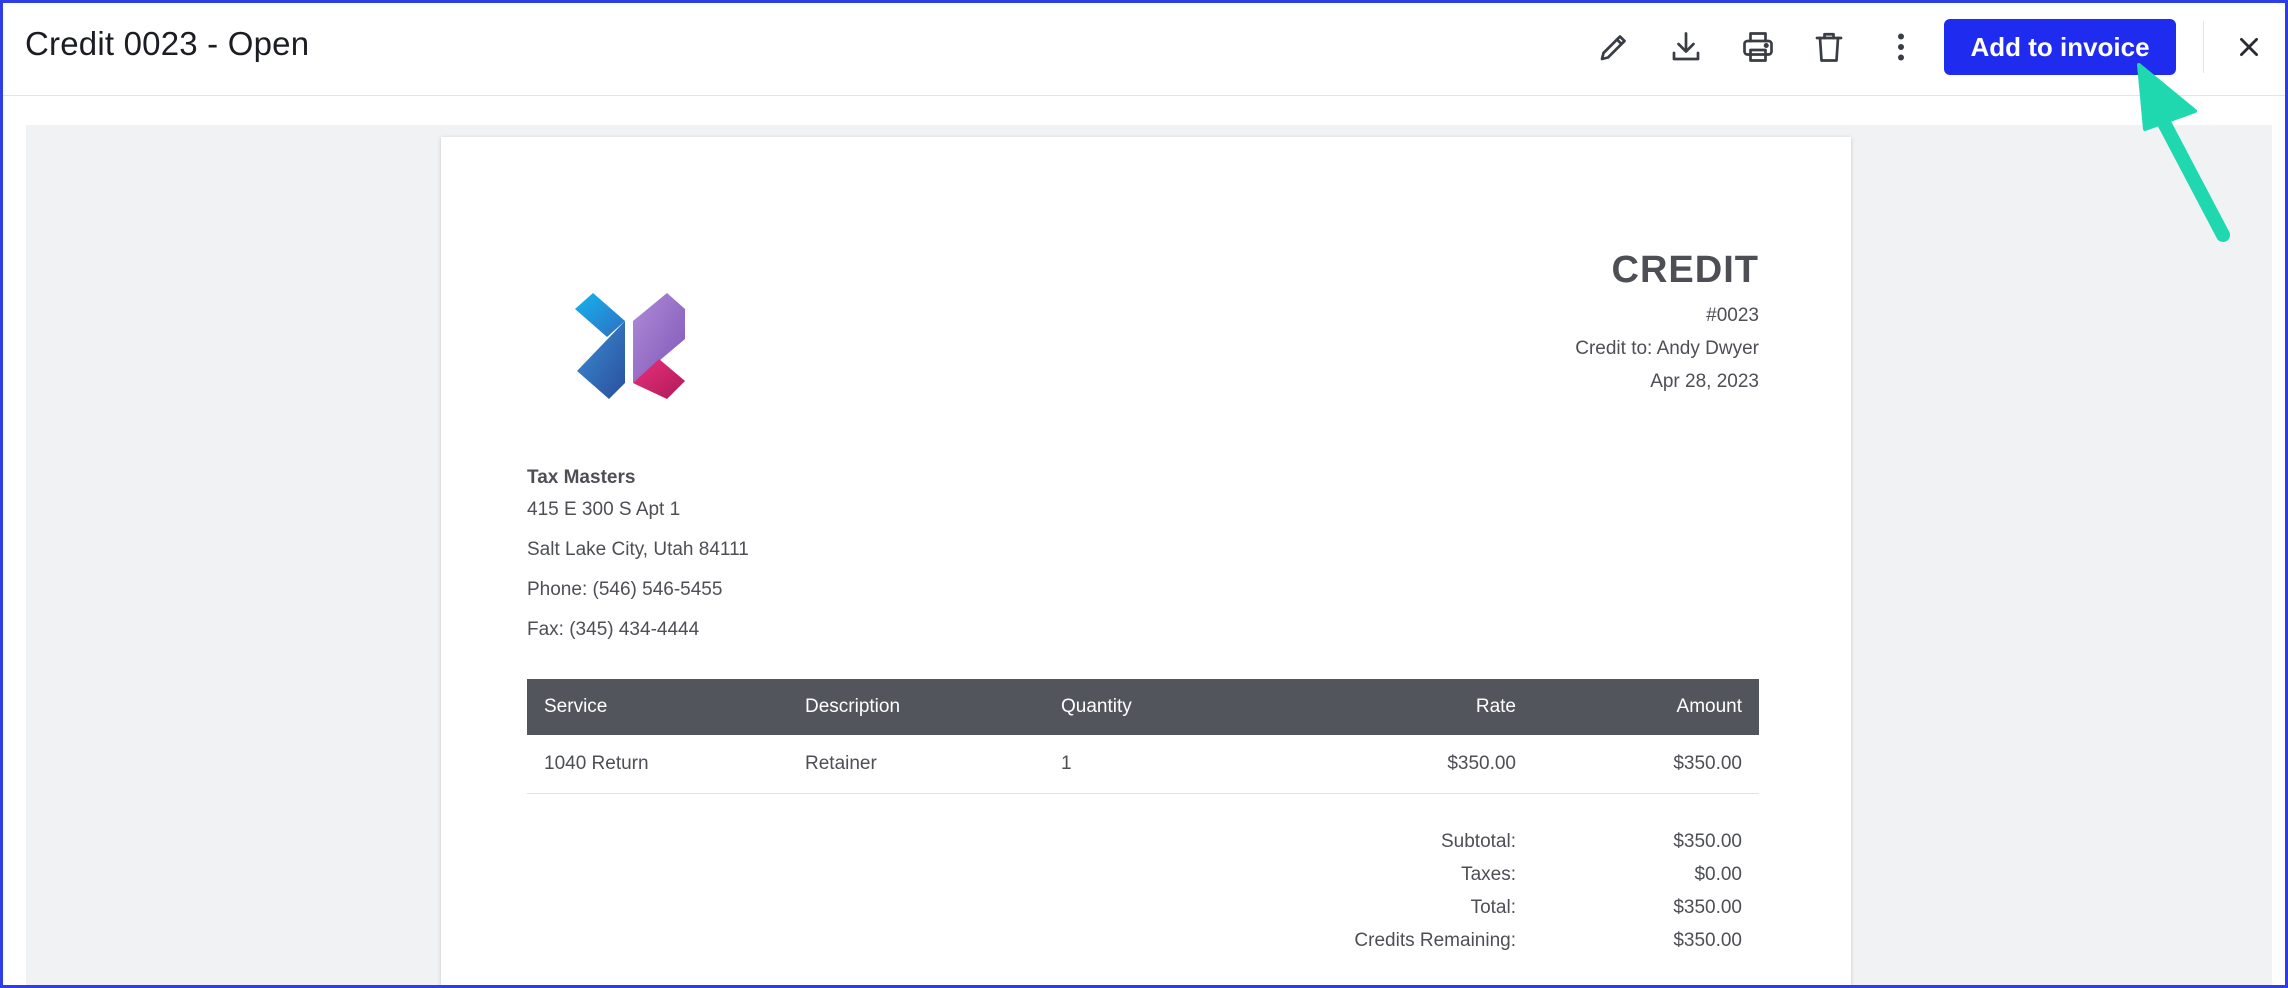 This screenshot has width=2288, height=988. I want to click on column-header-rate: Rate, so click(1401, 707).